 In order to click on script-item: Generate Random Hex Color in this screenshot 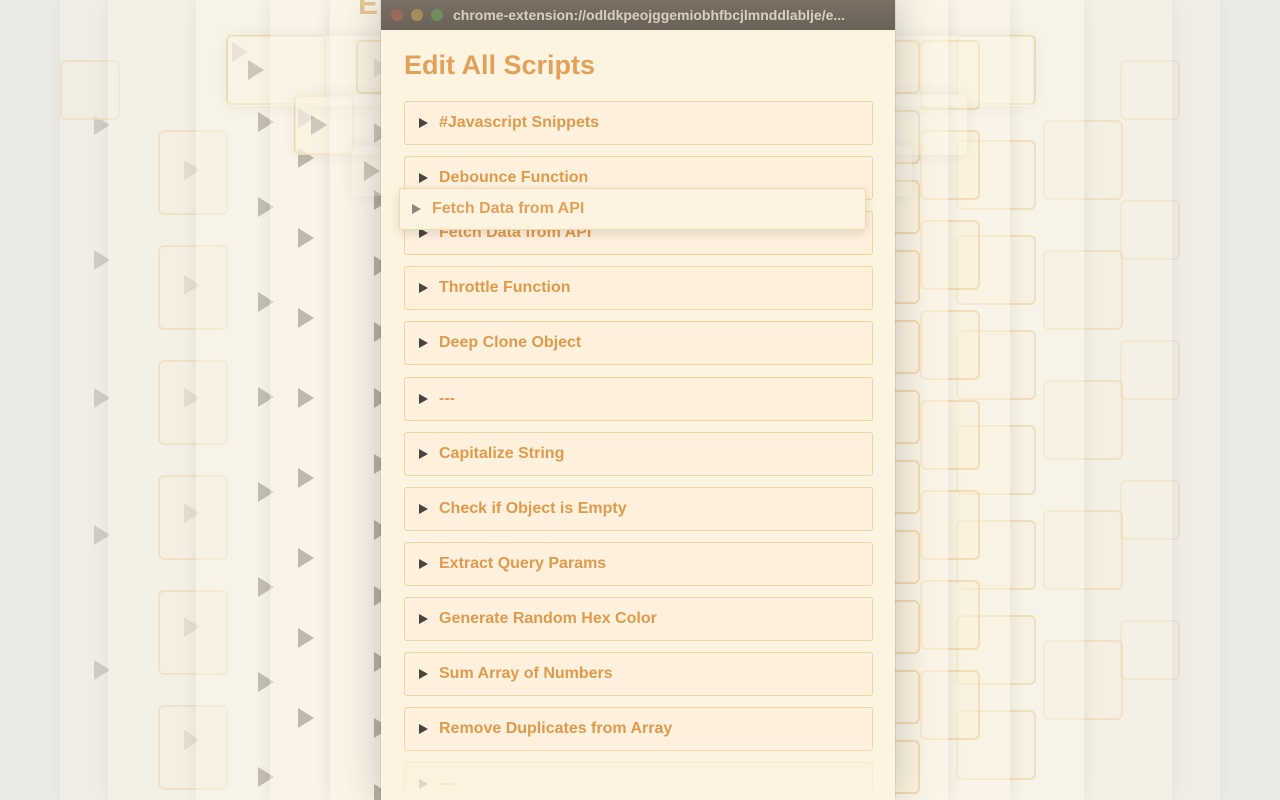, I will do `click(638, 619)`.